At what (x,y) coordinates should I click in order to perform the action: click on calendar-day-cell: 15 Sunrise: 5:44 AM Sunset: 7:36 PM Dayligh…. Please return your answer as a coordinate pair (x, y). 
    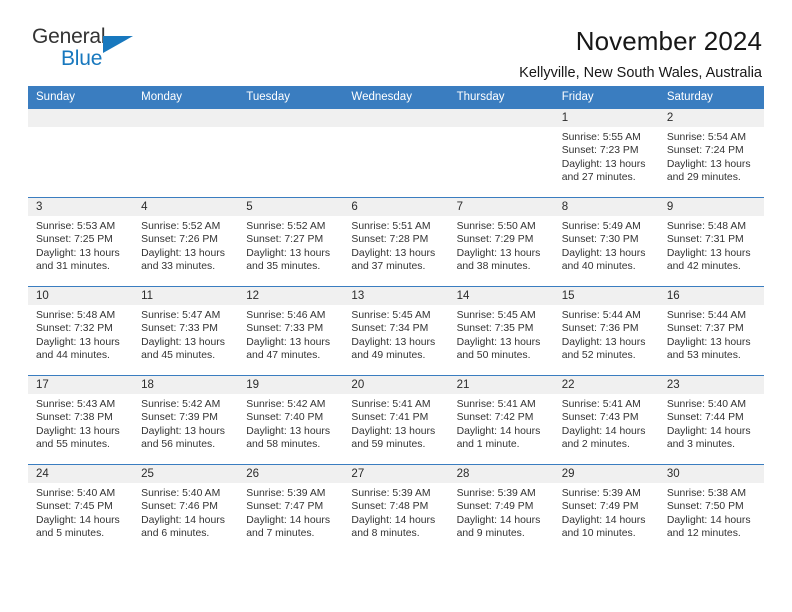
    Looking at the image, I should click on (606, 331).